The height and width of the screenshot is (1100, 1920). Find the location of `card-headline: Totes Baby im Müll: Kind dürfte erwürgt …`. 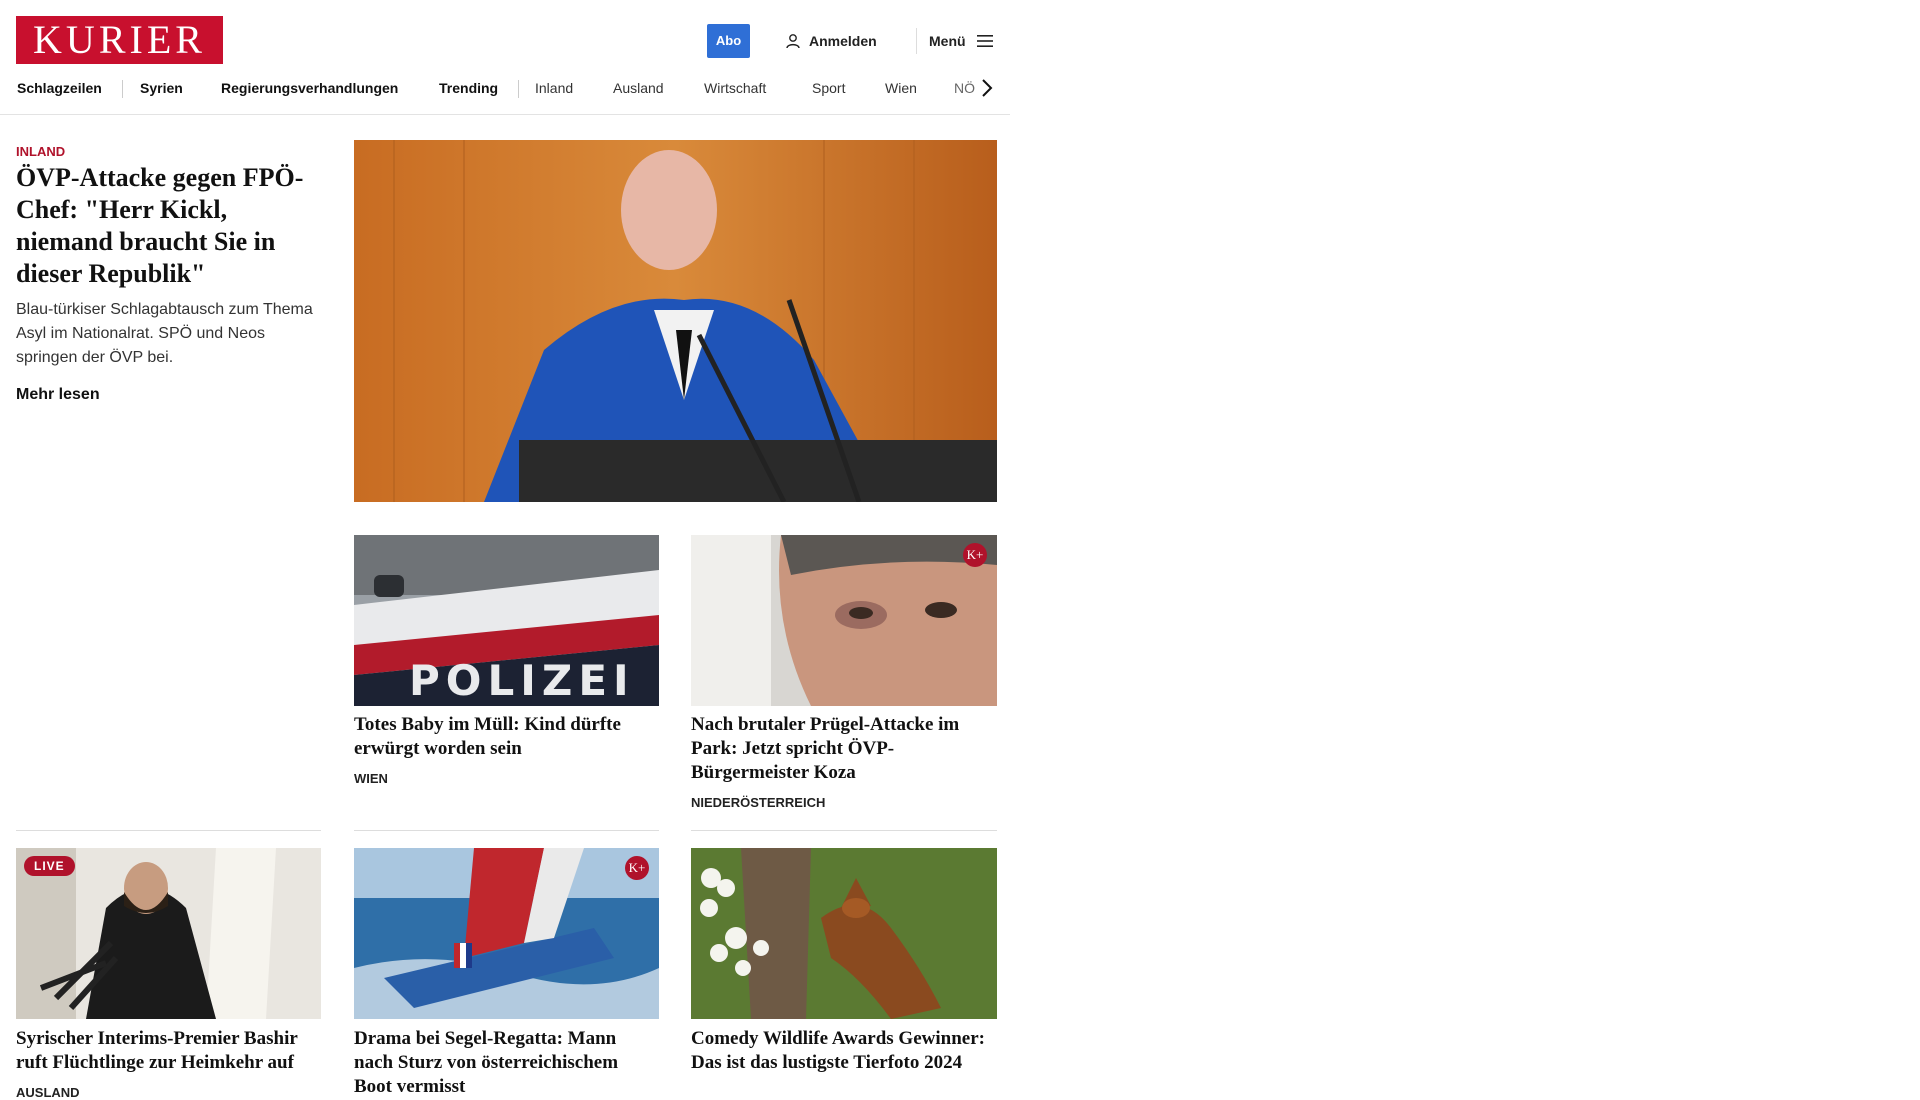

card-headline: Totes Baby im Müll: Kind dürfte erwürgt … is located at coordinates (507, 737).